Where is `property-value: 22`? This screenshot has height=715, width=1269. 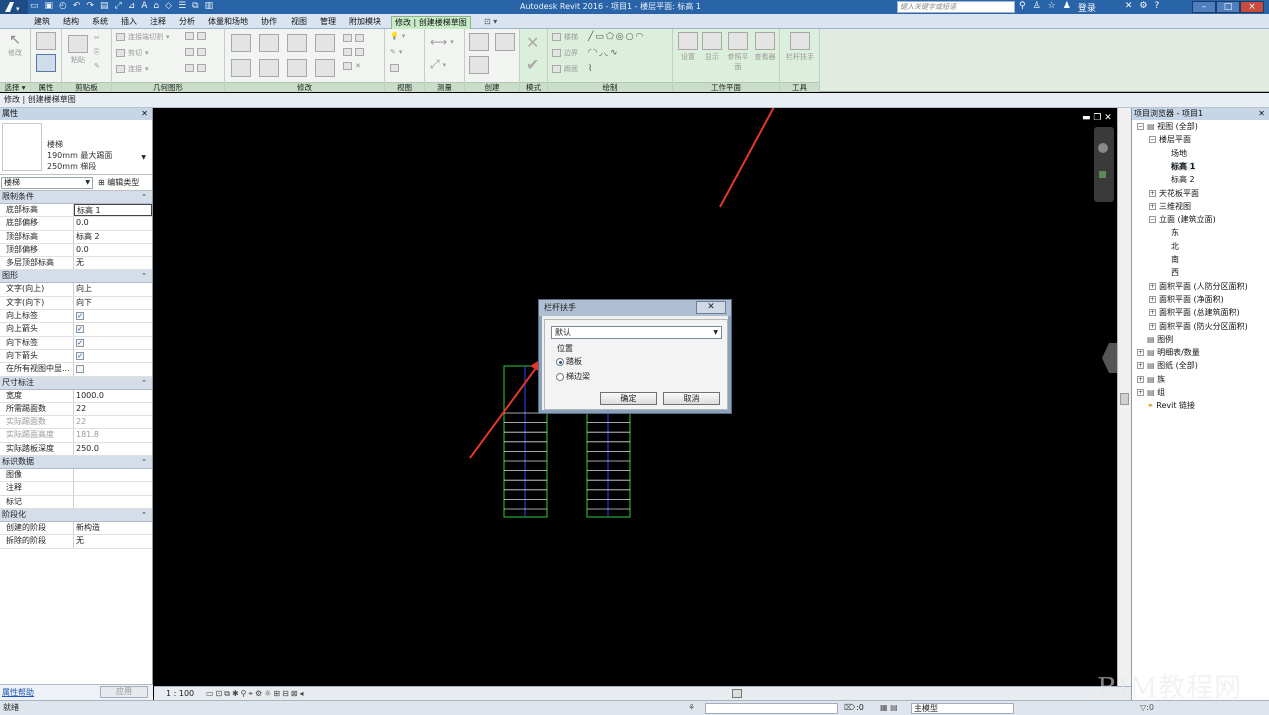
property-value: 22 is located at coordinates (113, 422).